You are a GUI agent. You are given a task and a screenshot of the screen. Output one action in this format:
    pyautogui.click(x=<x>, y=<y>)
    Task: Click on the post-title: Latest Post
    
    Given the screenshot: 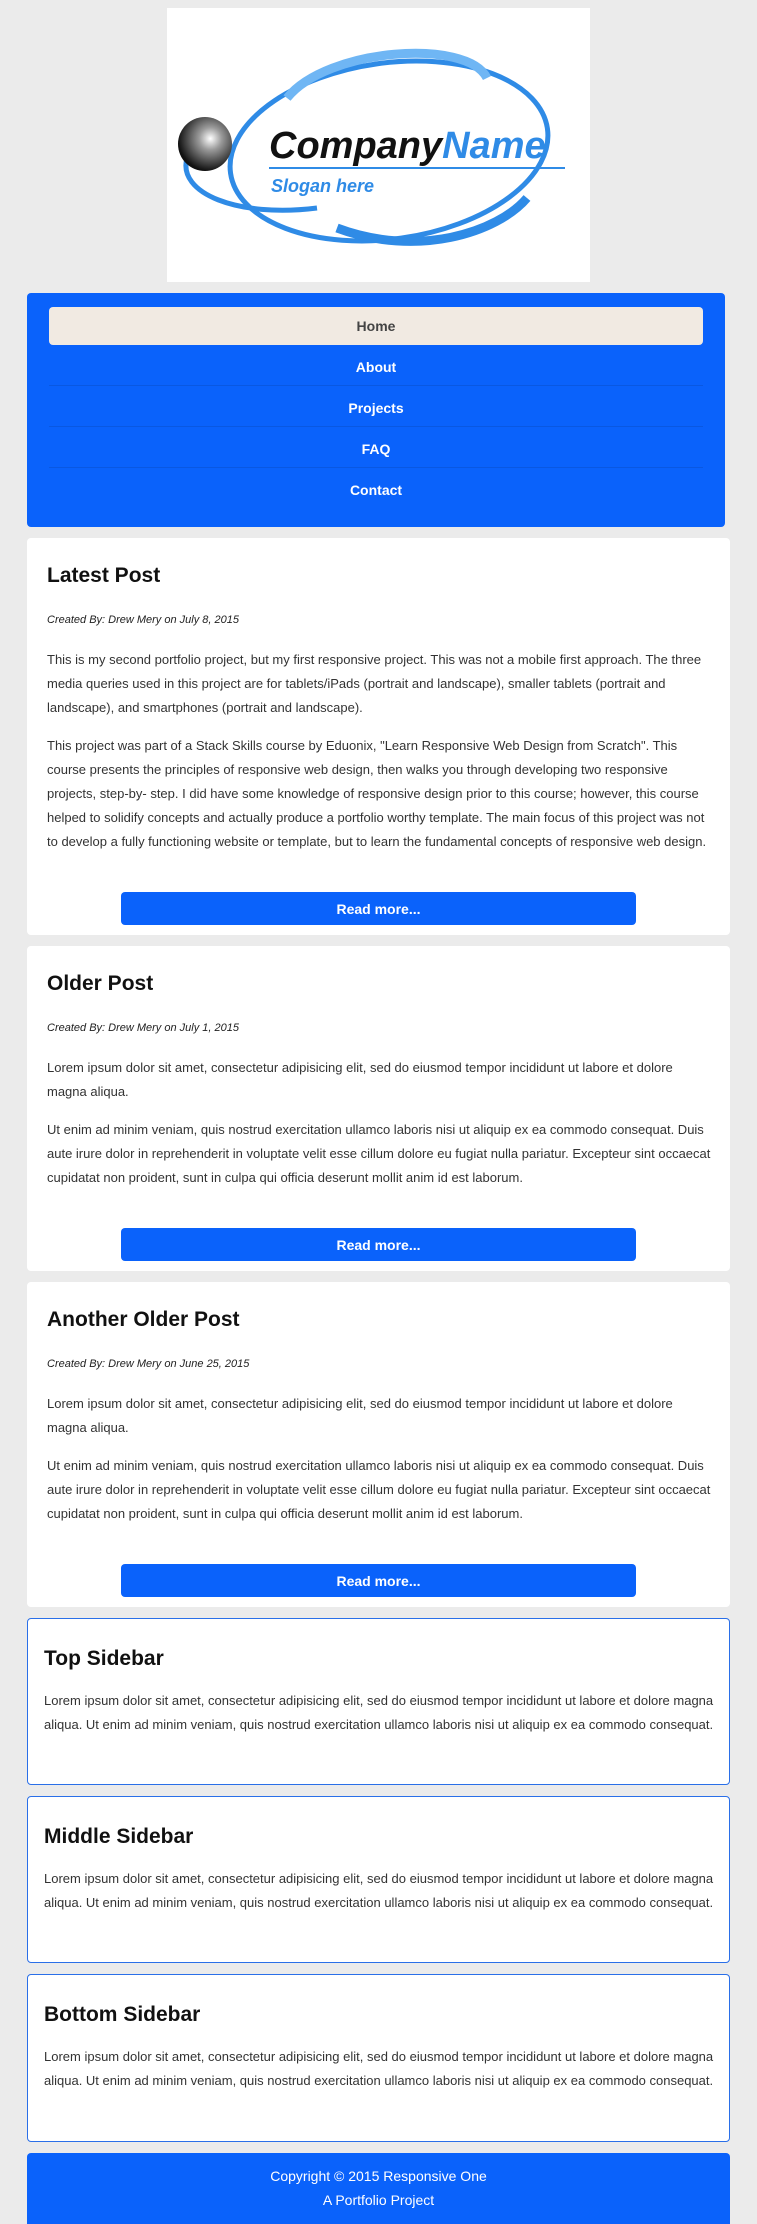 What is the action you would take?
    pyautogui.click(x=104, y=575)
    